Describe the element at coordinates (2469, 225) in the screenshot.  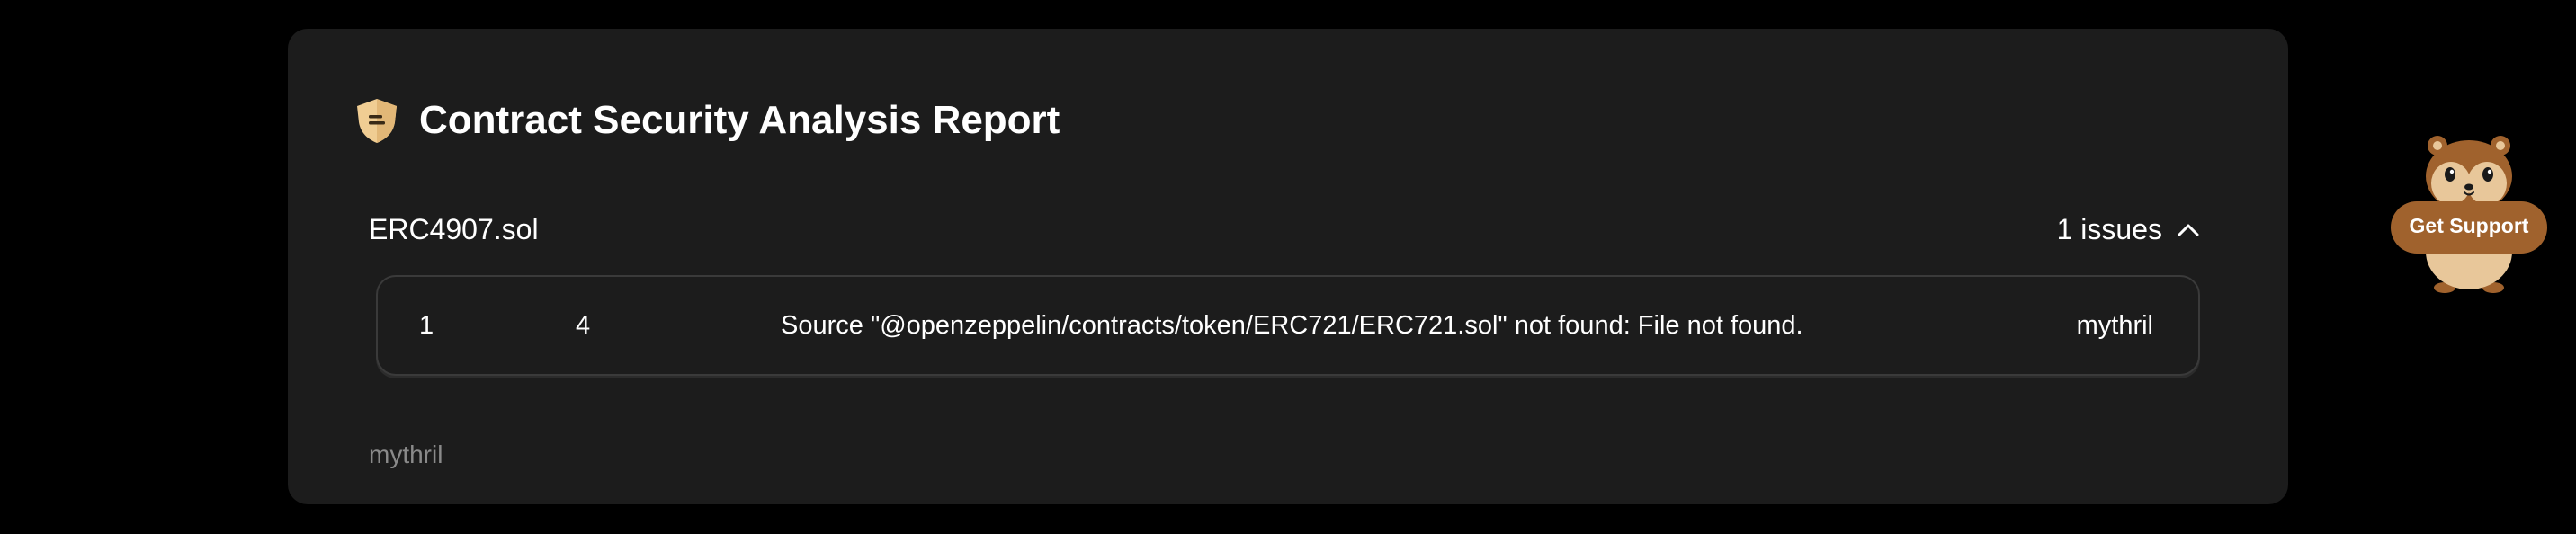
I see `get-support-label: Get Support` at that location.